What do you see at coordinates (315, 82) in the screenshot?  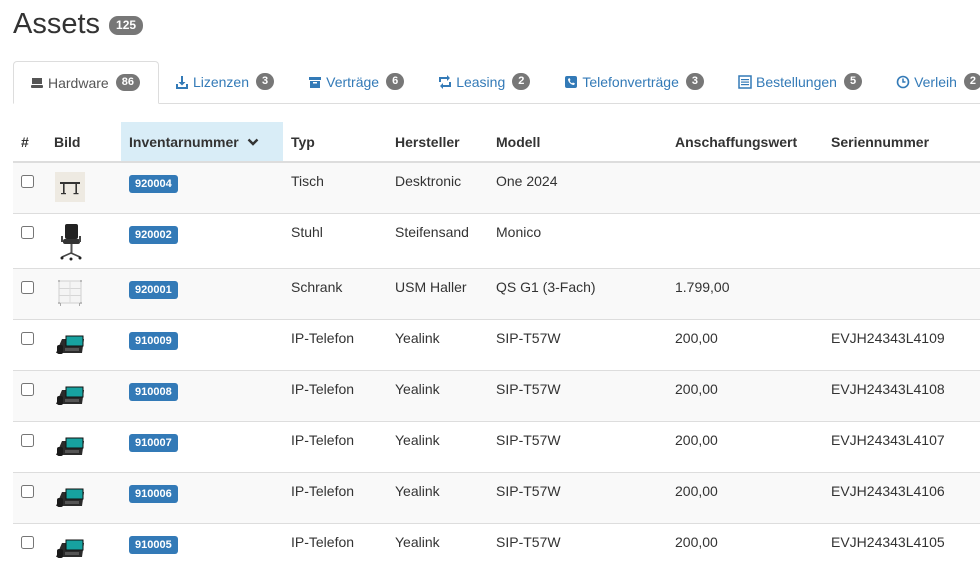 I see `archive-icon` at bounding box center [315, 82].